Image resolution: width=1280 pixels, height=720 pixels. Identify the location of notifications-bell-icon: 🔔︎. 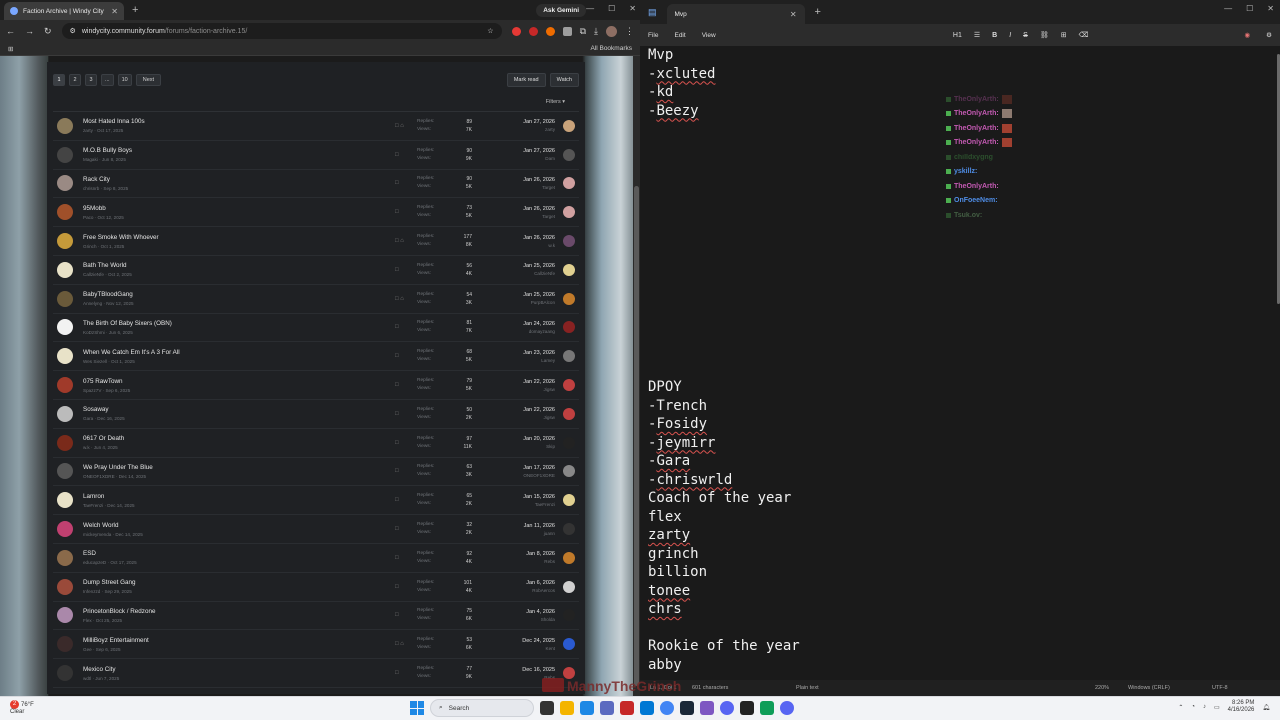
(1266, 707).